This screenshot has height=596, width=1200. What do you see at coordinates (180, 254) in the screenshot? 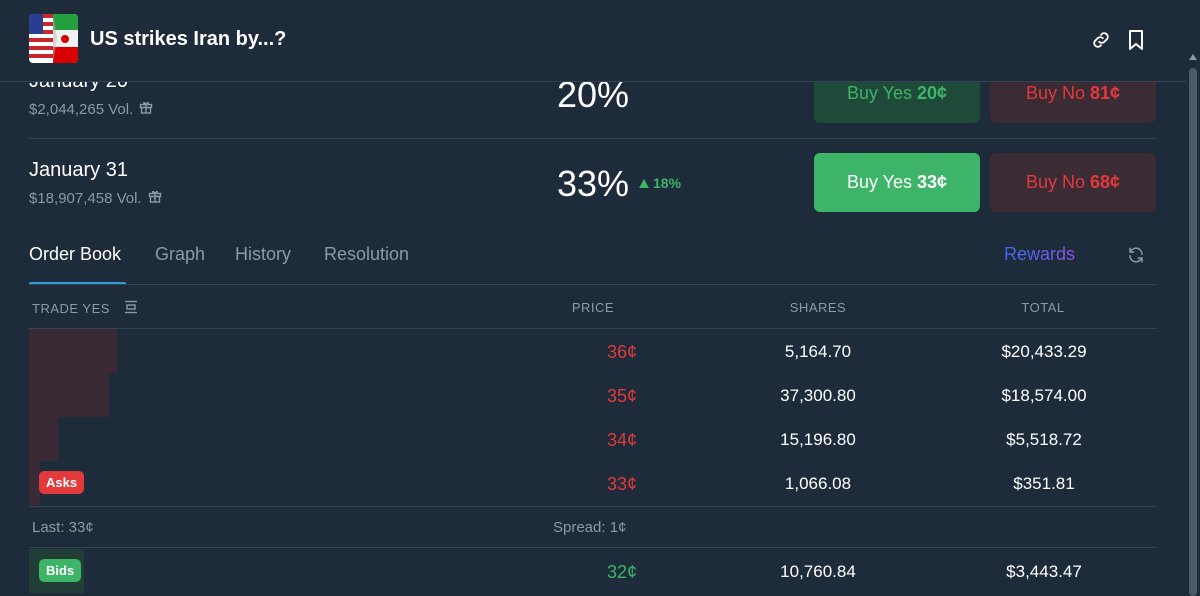
I see `tab-graph: Graph` at bounding box center [180, 254].